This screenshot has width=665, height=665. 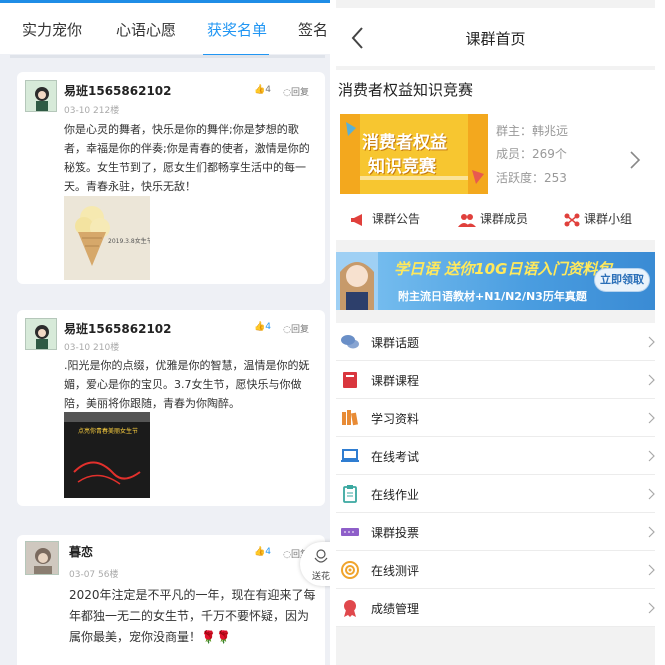 I want to click on nav-bar: 课群首页, so click(x=495, y=37).